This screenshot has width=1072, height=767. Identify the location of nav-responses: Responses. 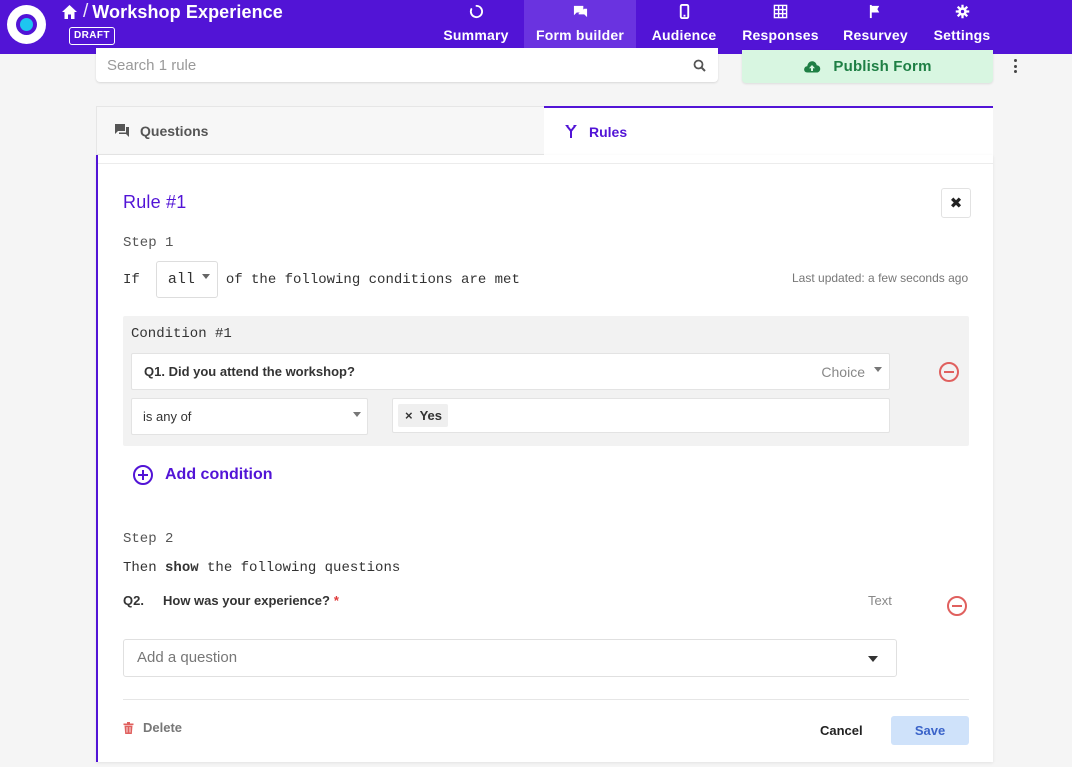
(780, 27).